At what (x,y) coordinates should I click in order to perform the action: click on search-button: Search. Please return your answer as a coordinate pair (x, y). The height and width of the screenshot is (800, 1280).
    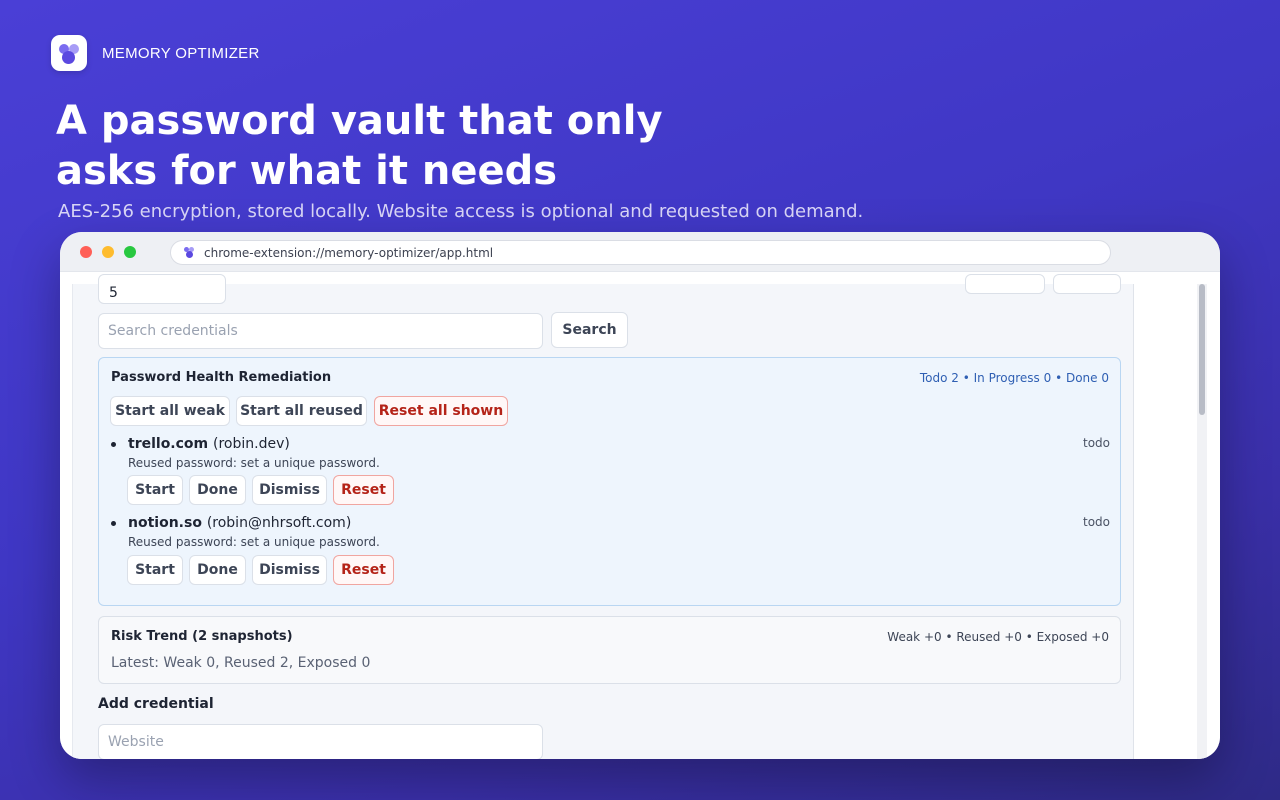
    Looking at the image, I should click on (589, 330).